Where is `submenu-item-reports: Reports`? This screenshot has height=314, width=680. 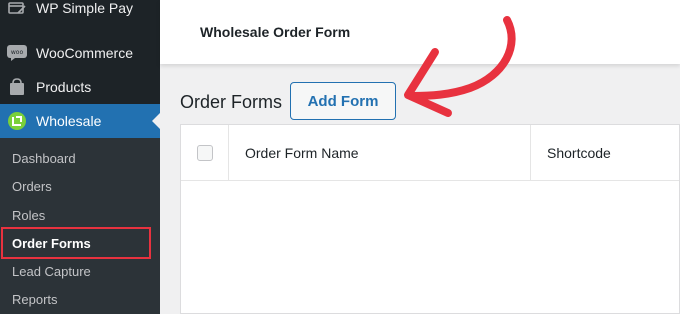 submenu-item-reports: Reports is located at coordinates (35, 300).